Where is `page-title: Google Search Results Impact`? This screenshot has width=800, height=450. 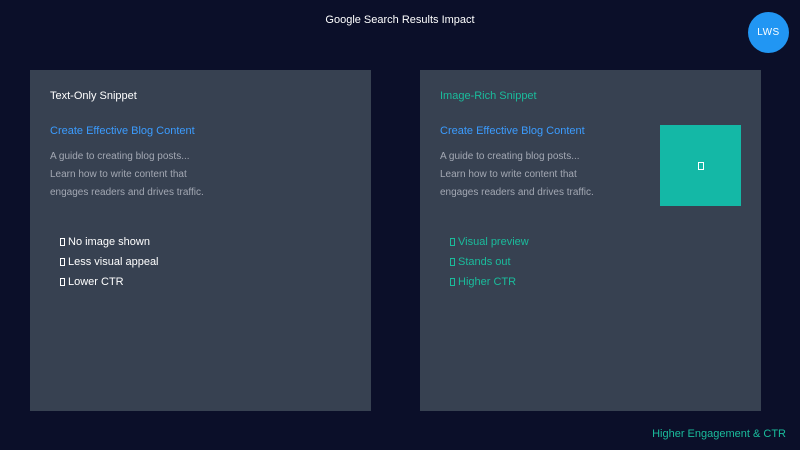
page-title: Google Search Results Impact is located at coordinates (400, 20).